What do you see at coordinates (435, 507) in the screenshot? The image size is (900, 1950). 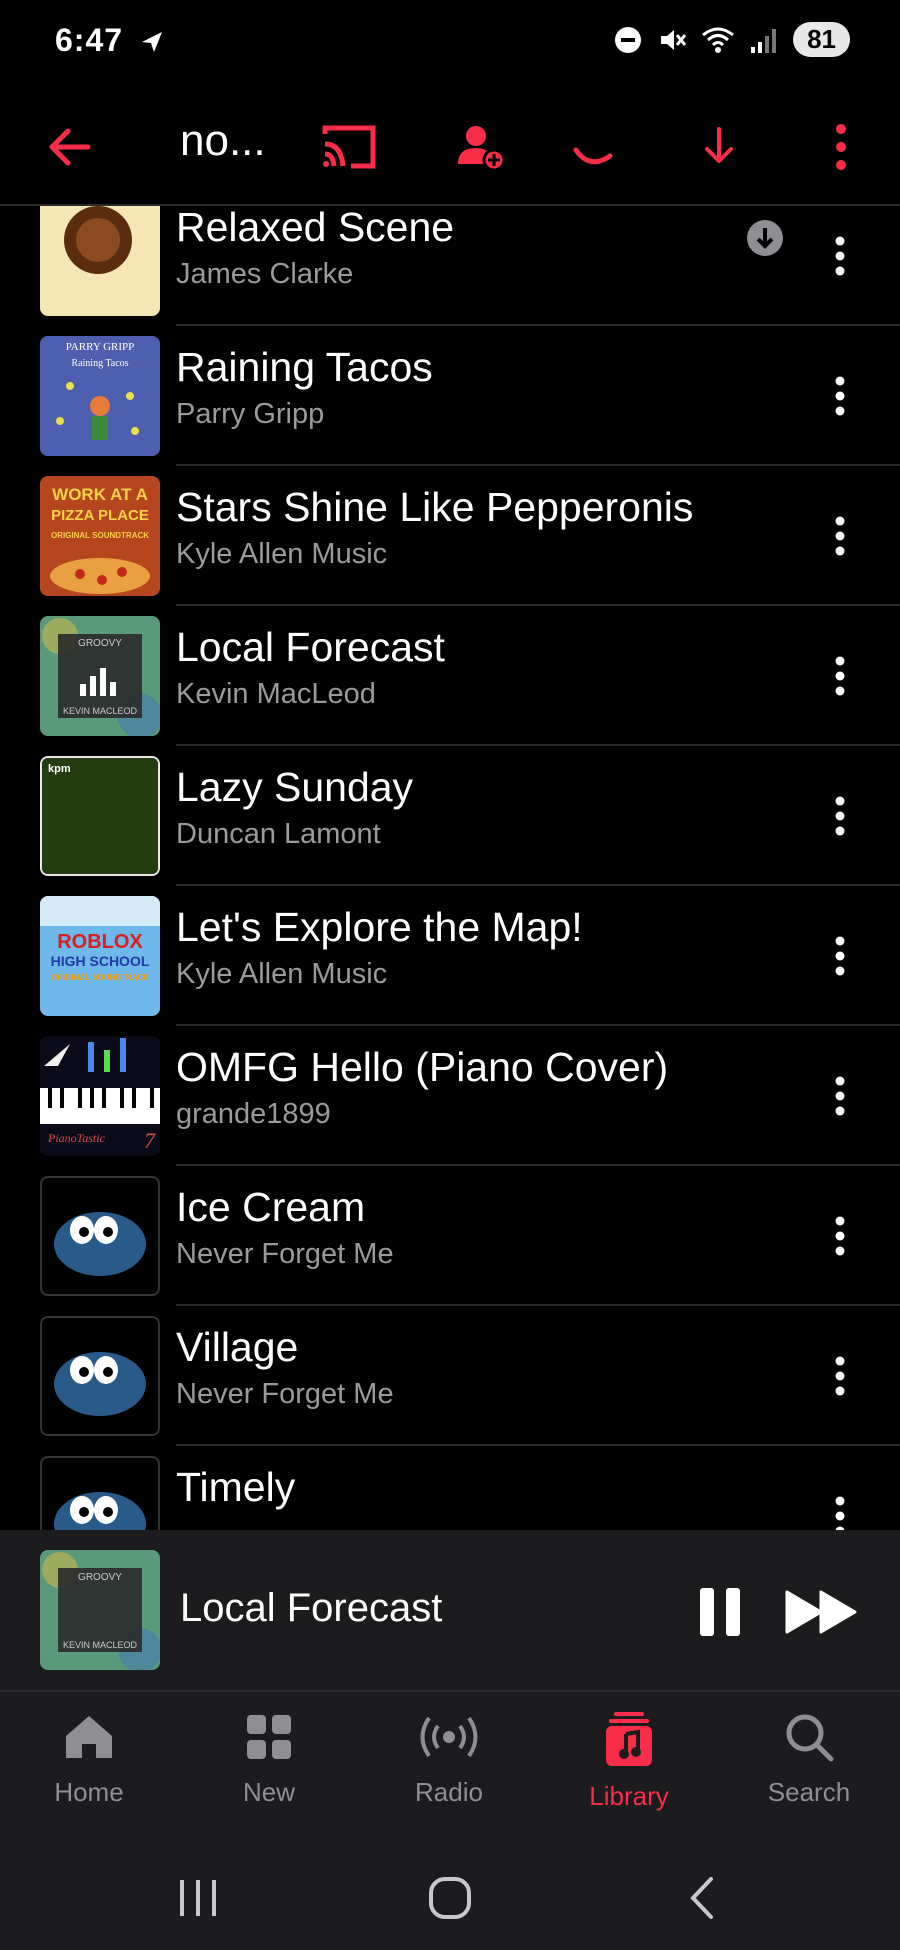 I see `song-title: Stars Shine Like Pepperonis` at bounding box center [435, 507].